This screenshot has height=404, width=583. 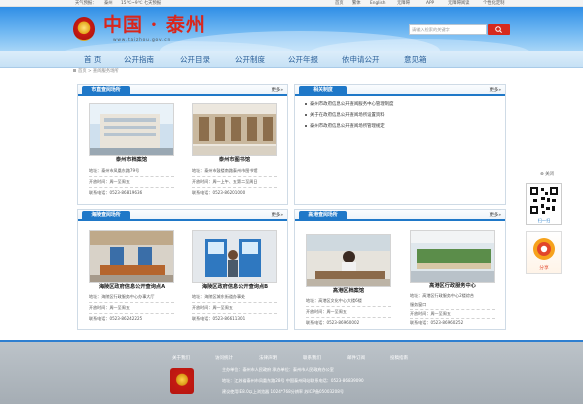 What do you see at coordinates (268, 359) in the screenshot?
I see `footer-link-legal: 法律声明` at bounding box center [268, 359].